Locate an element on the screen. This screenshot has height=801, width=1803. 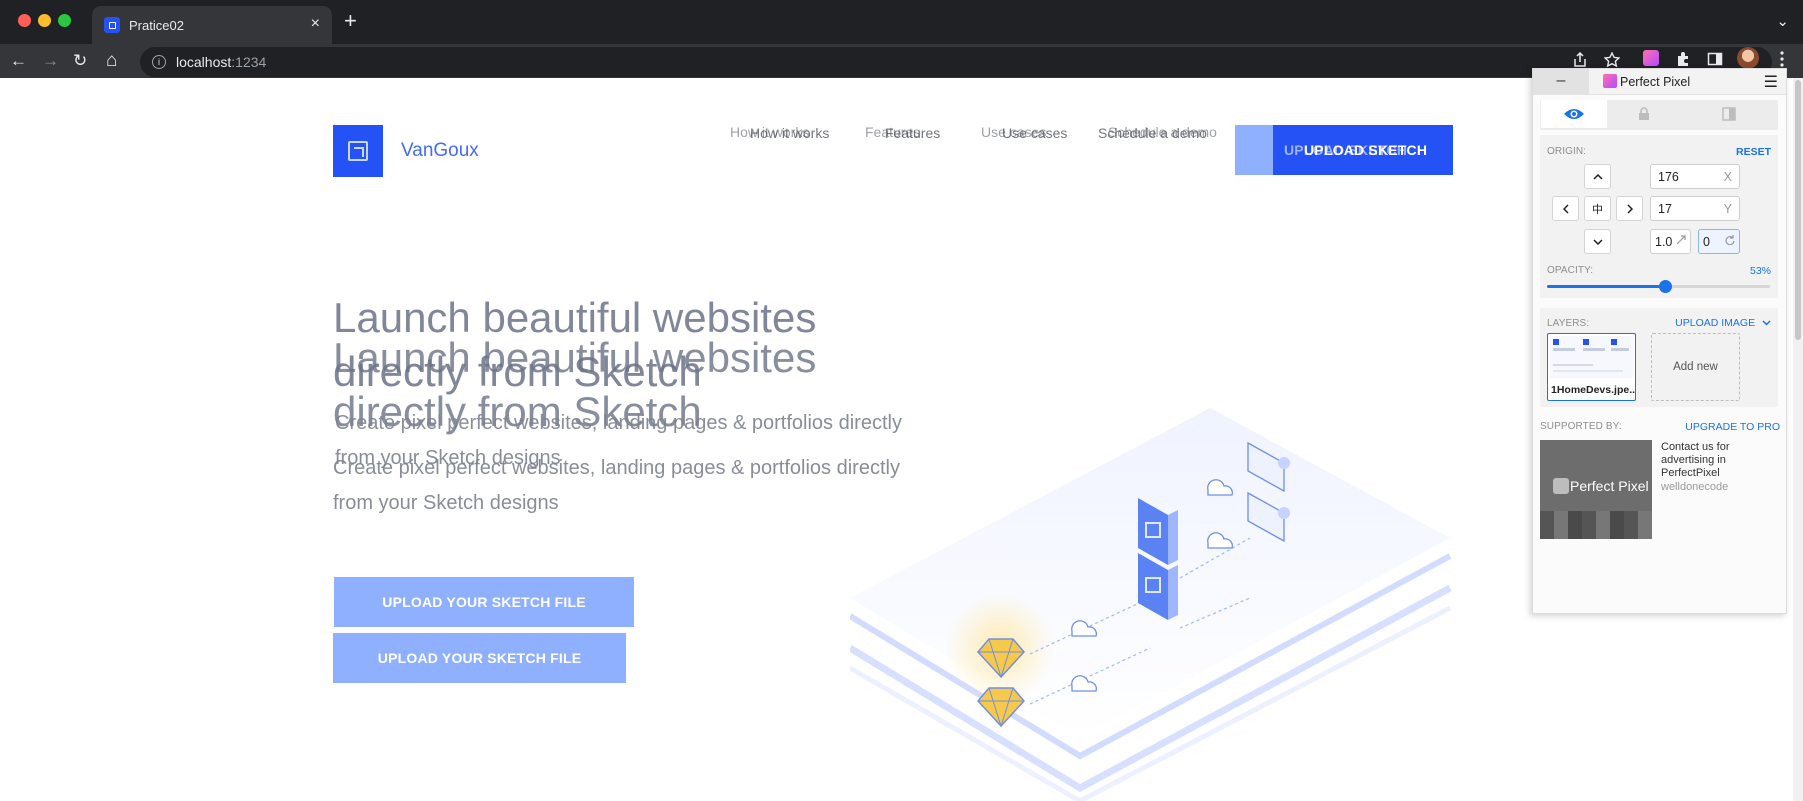
nav-use-cases: Use cases is located at coordinates (1034, 133).